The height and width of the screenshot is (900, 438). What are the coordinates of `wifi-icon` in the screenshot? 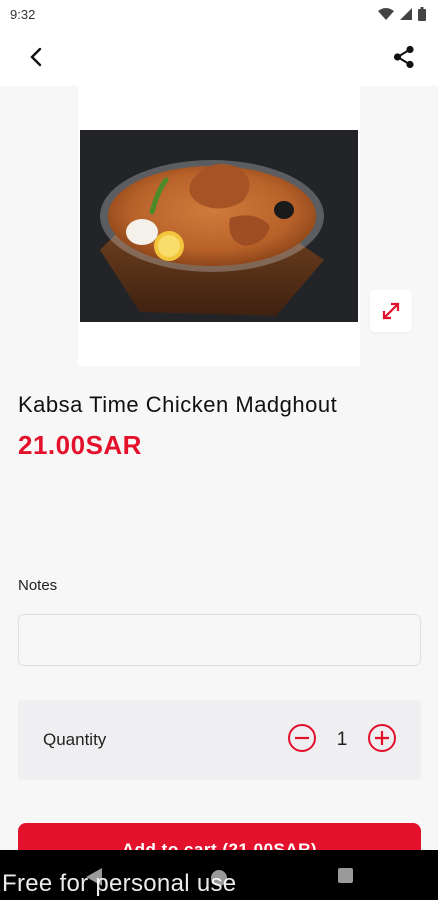 It's located at (386, 14).